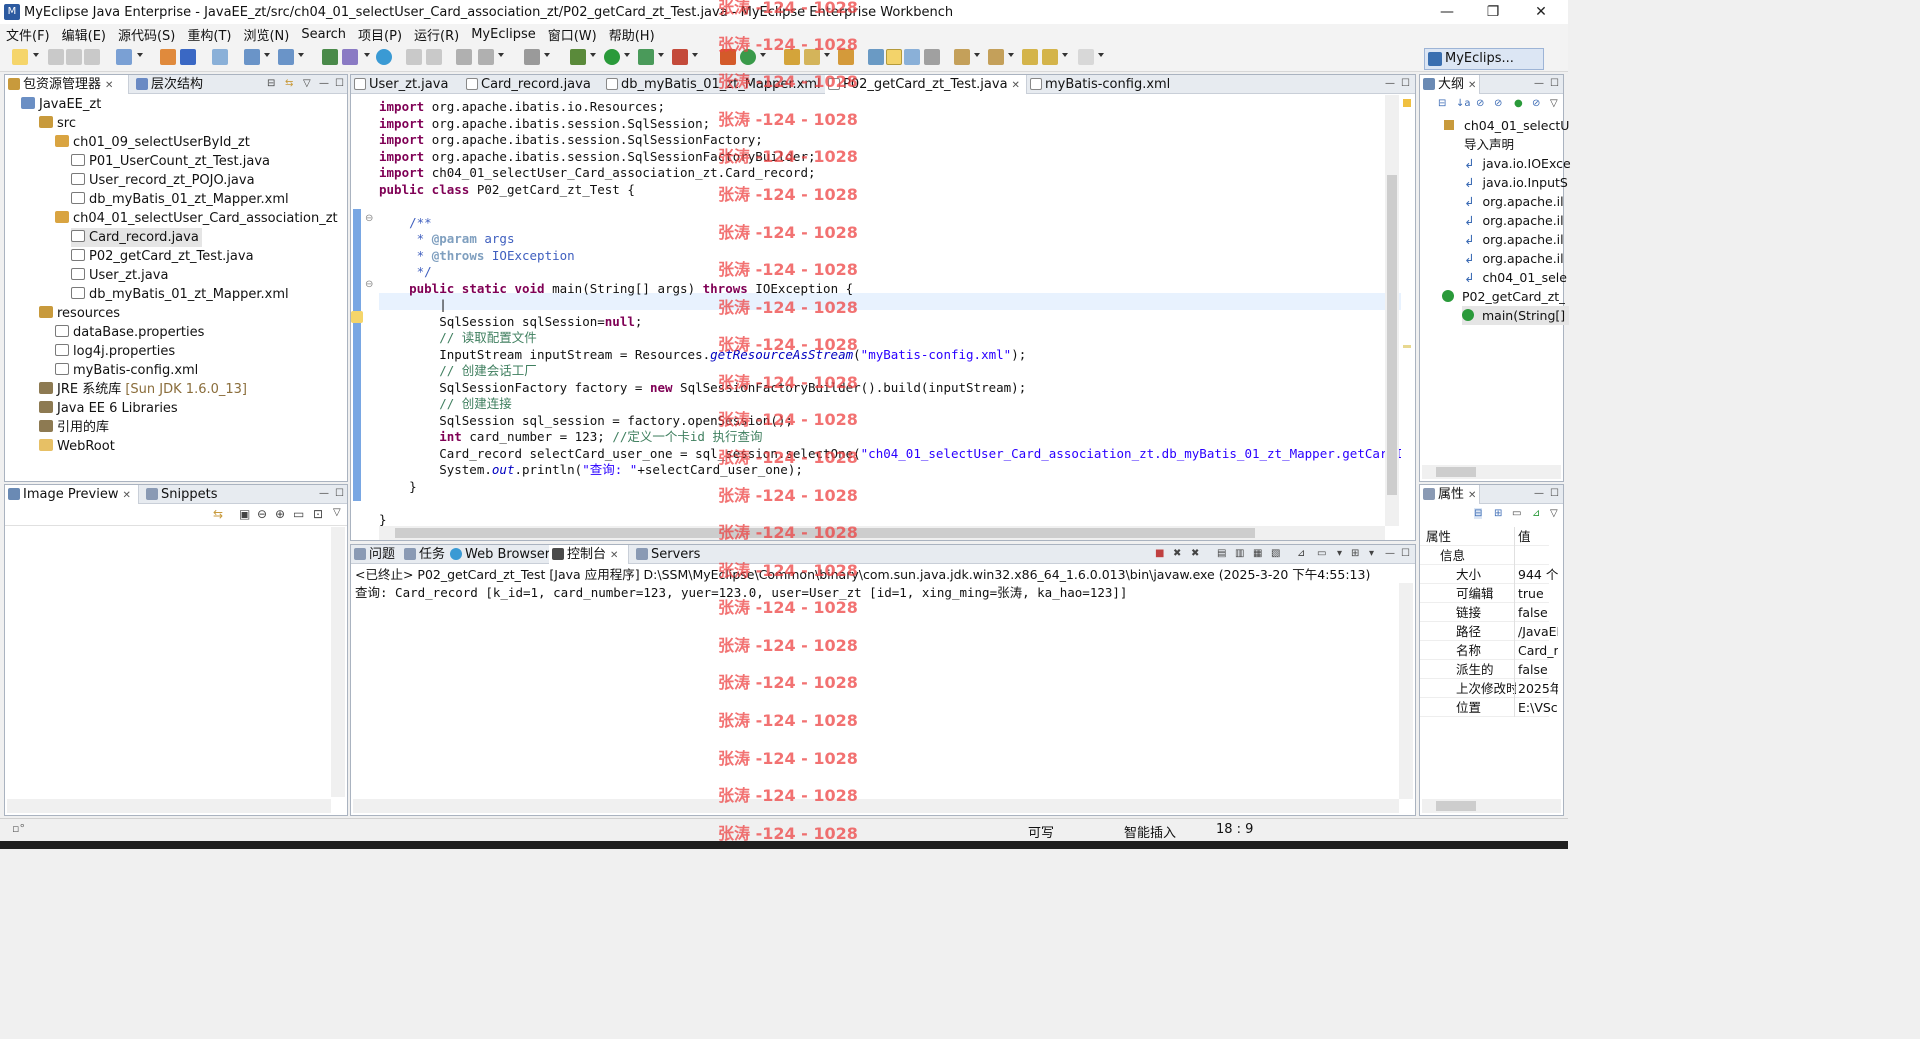 Image resolution: width=1920 pixels, height=1039 pixels. Describe the element at coordinates (108, 408) in the screenshot. I see `tree-item: Java EE 6 Libraries` at that location.